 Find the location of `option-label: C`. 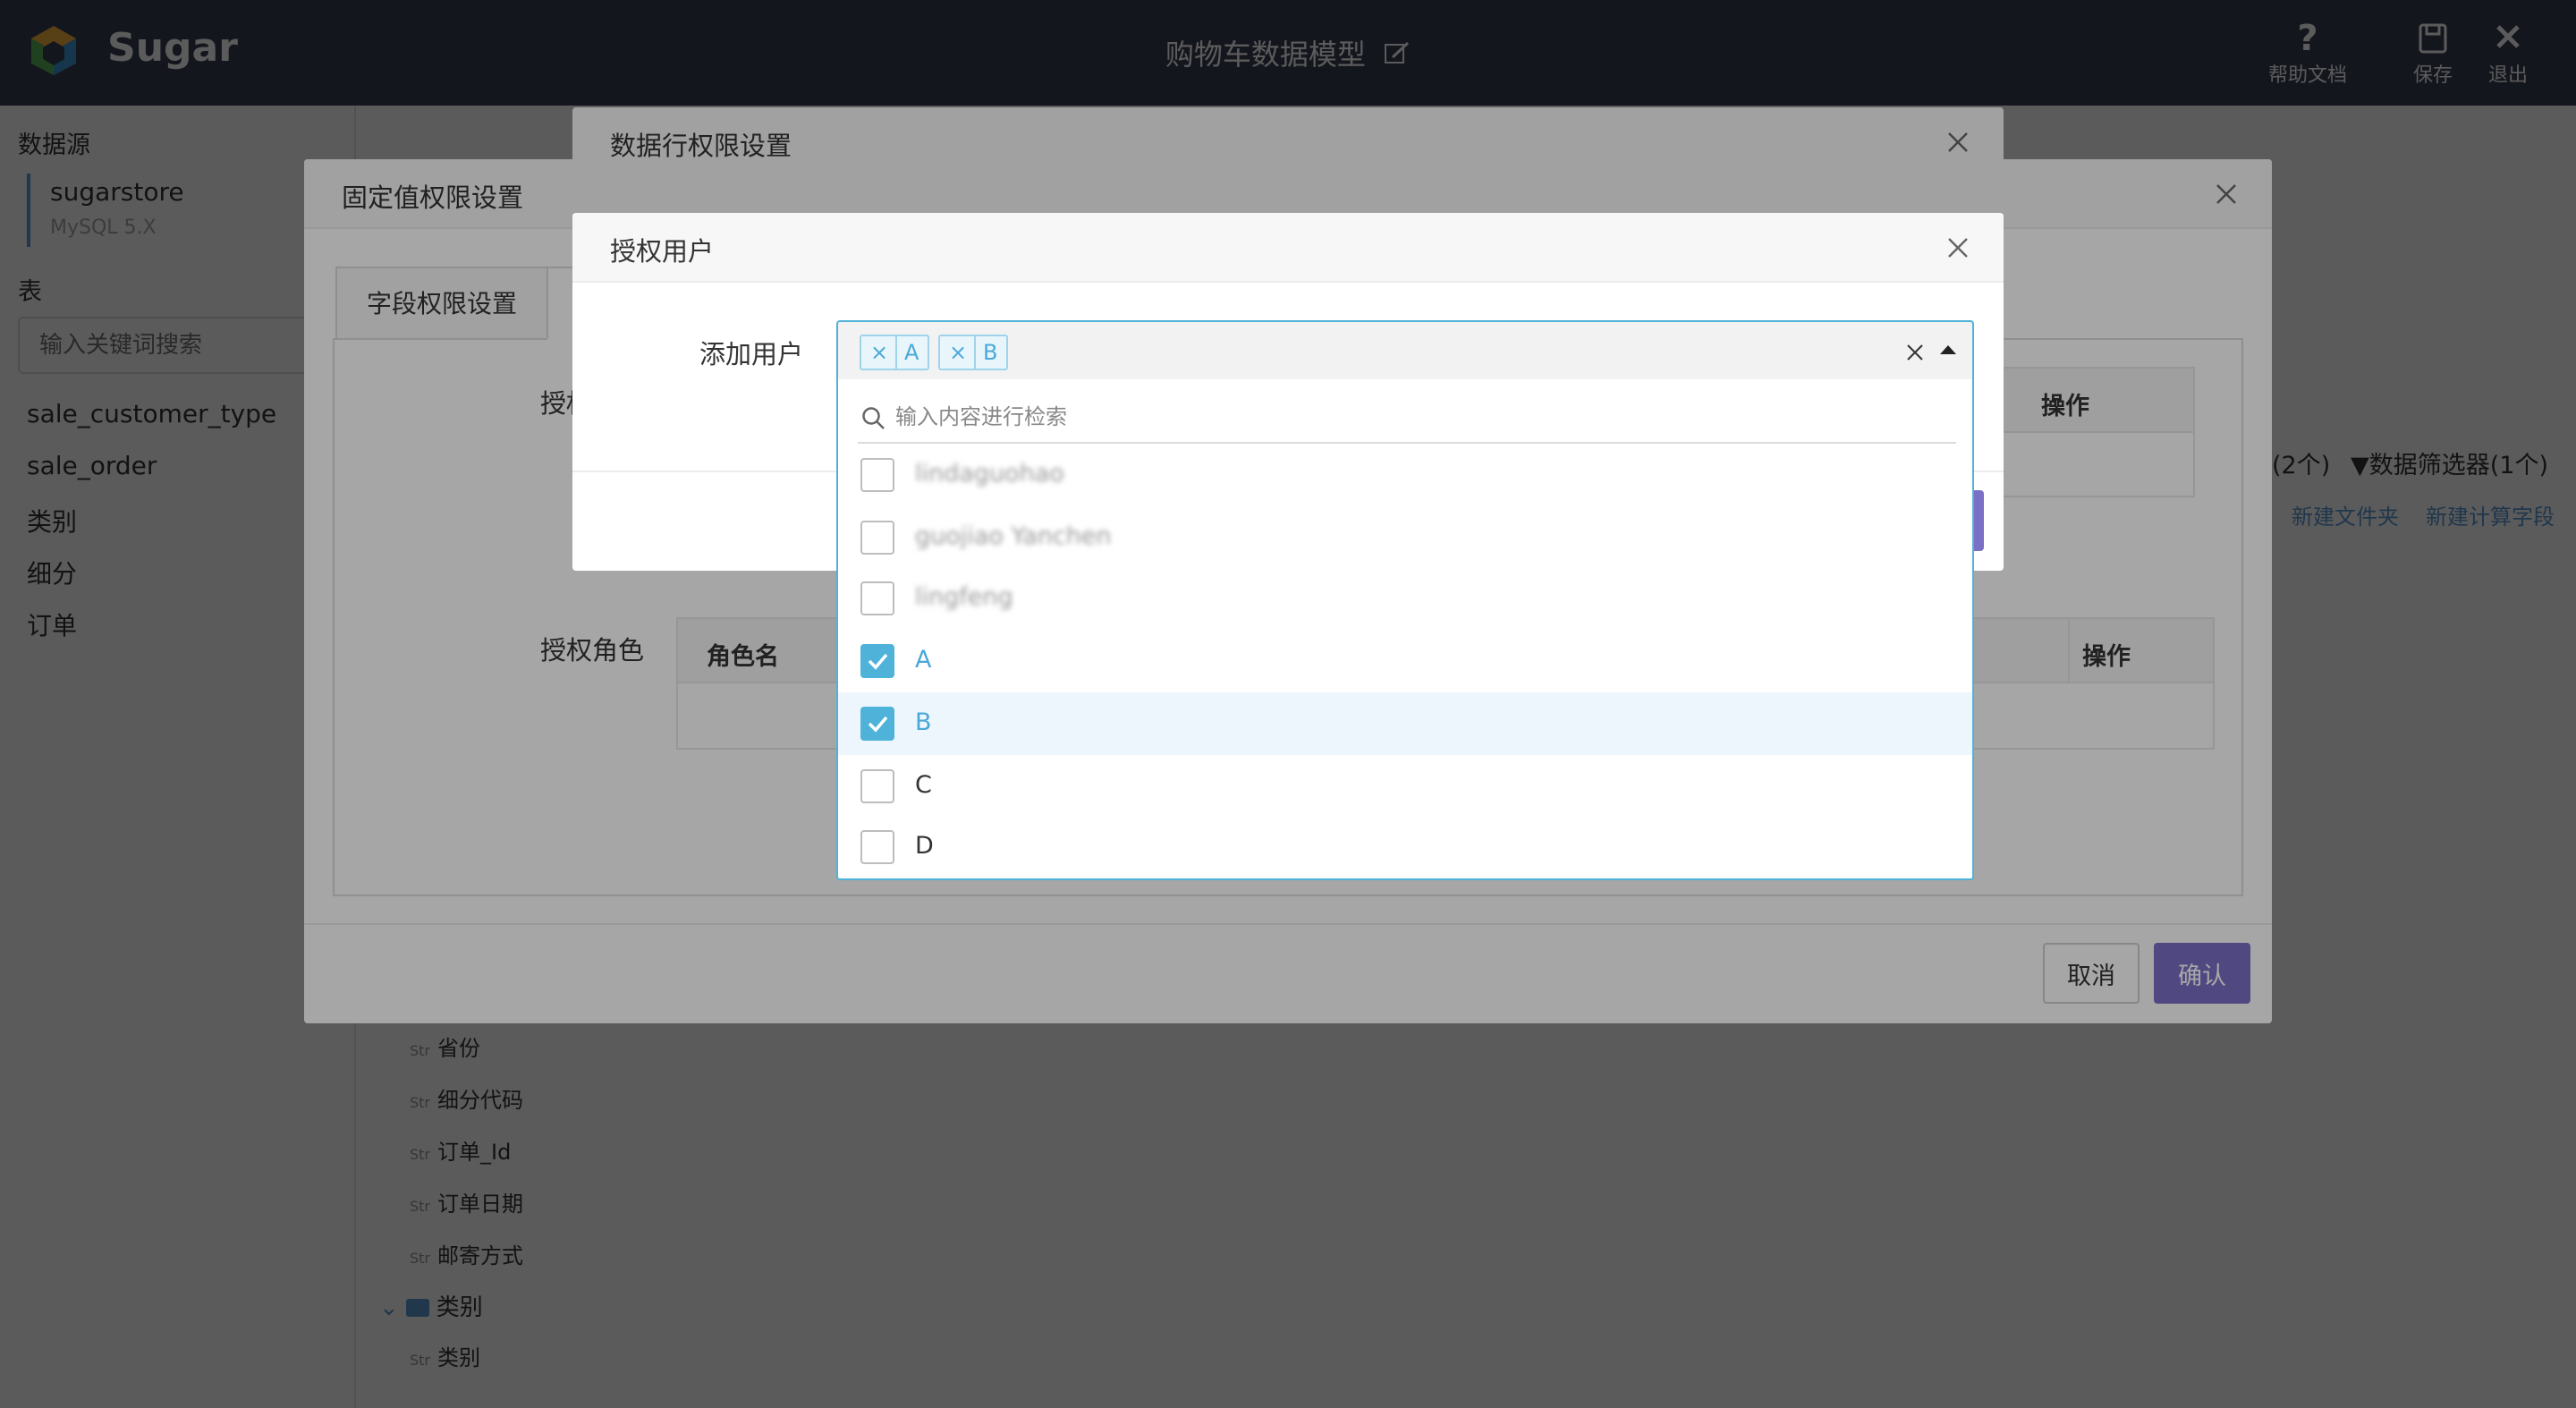

option-label: C is located at coordinates (923, 785).